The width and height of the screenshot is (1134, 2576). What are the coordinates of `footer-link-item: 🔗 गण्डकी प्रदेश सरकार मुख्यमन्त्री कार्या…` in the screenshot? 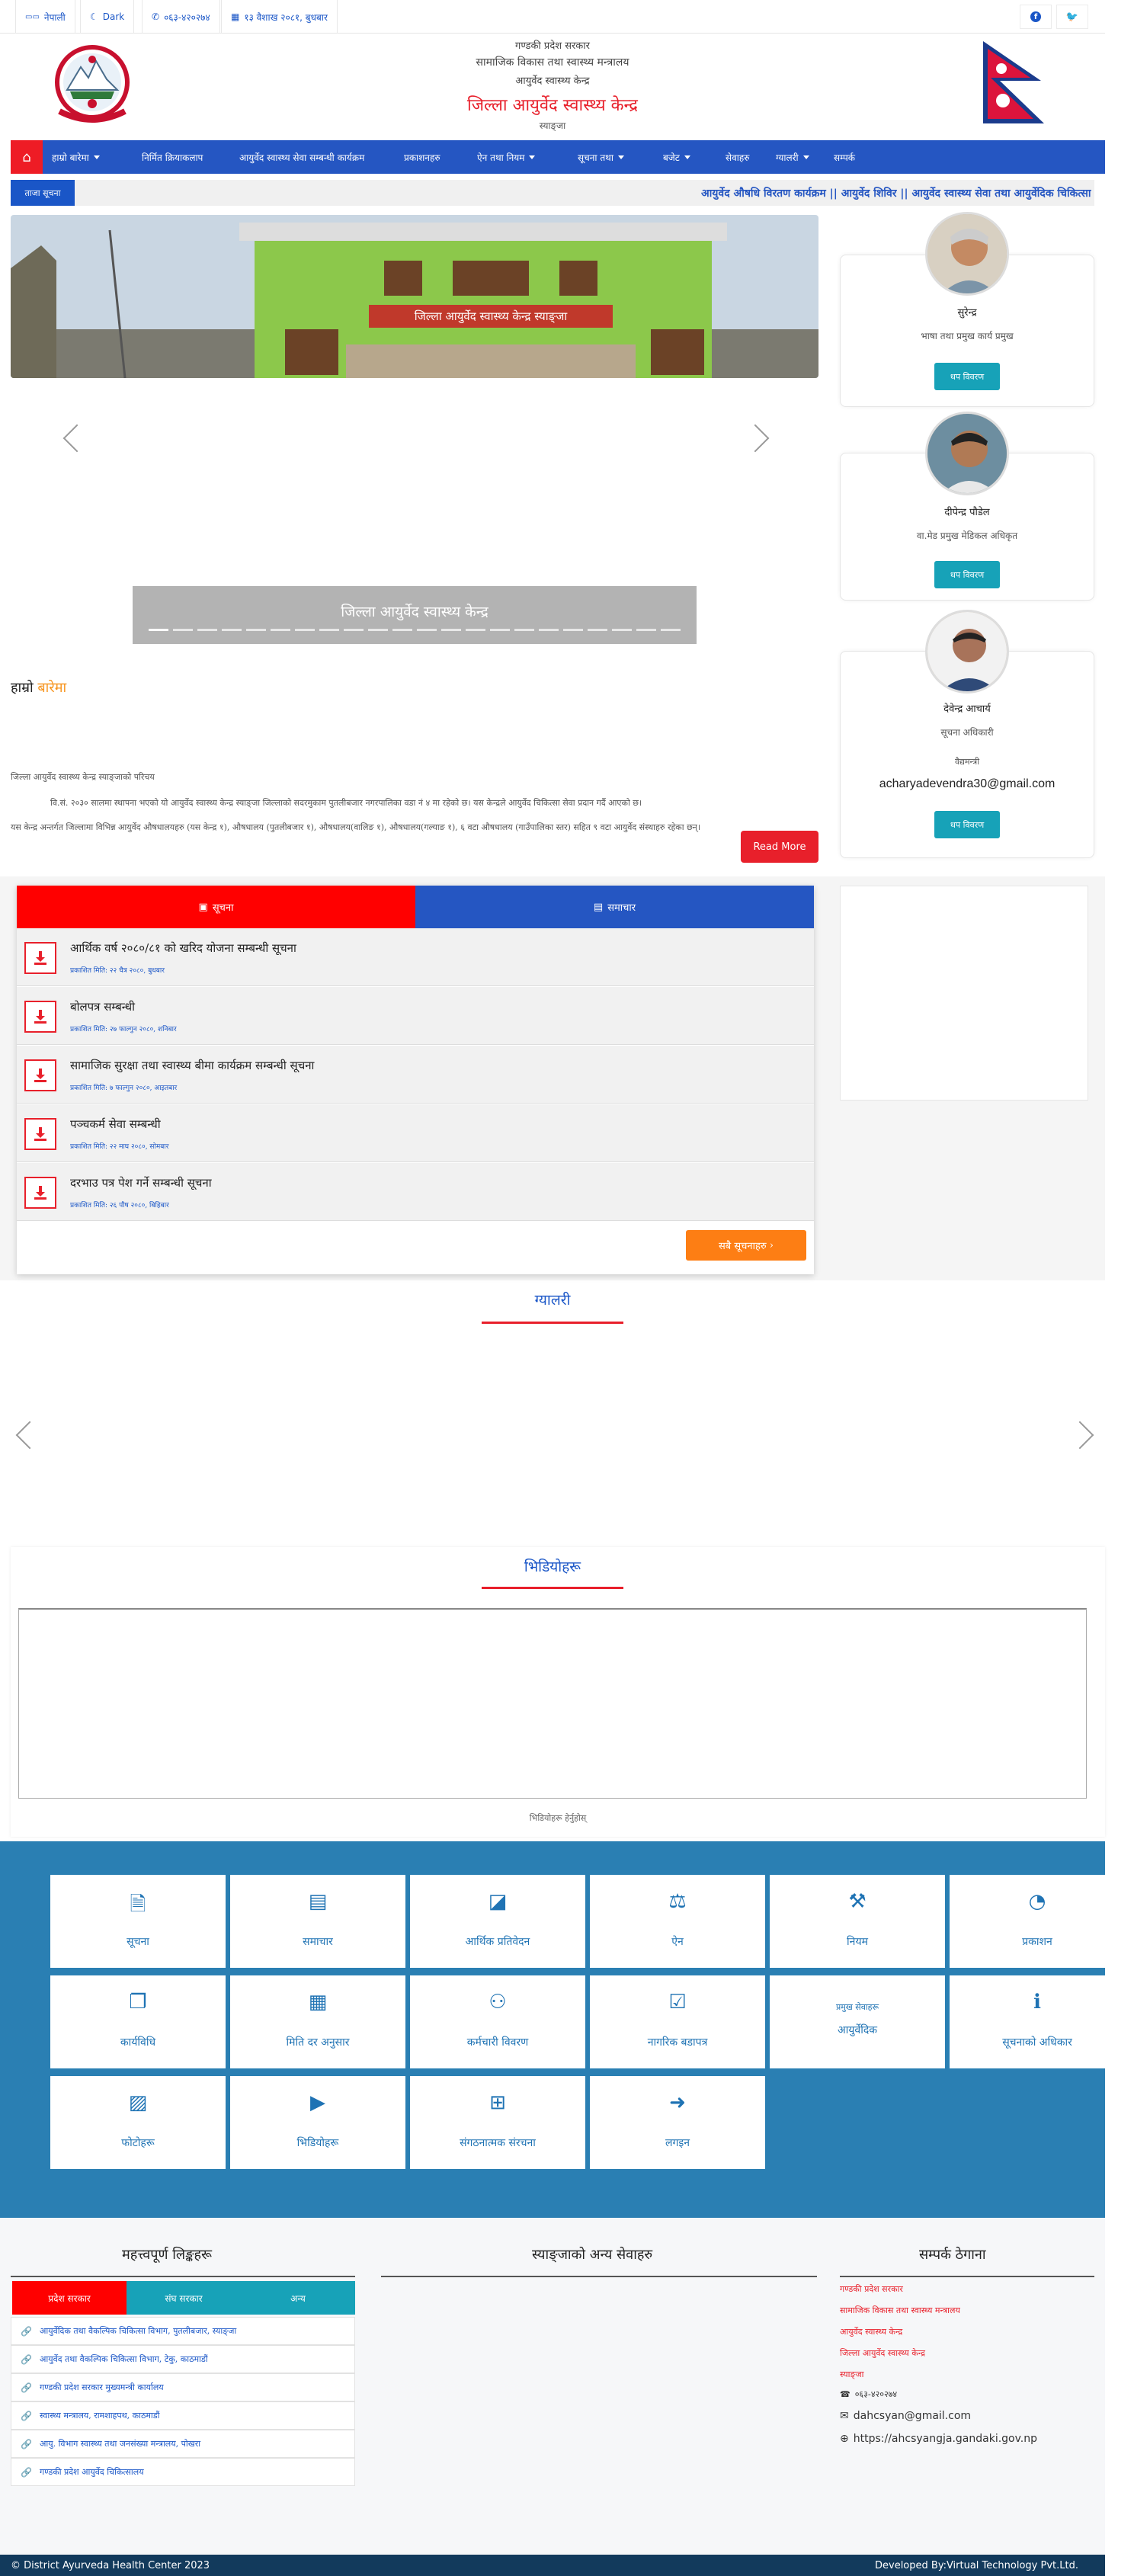 It's located at (183, 2387).